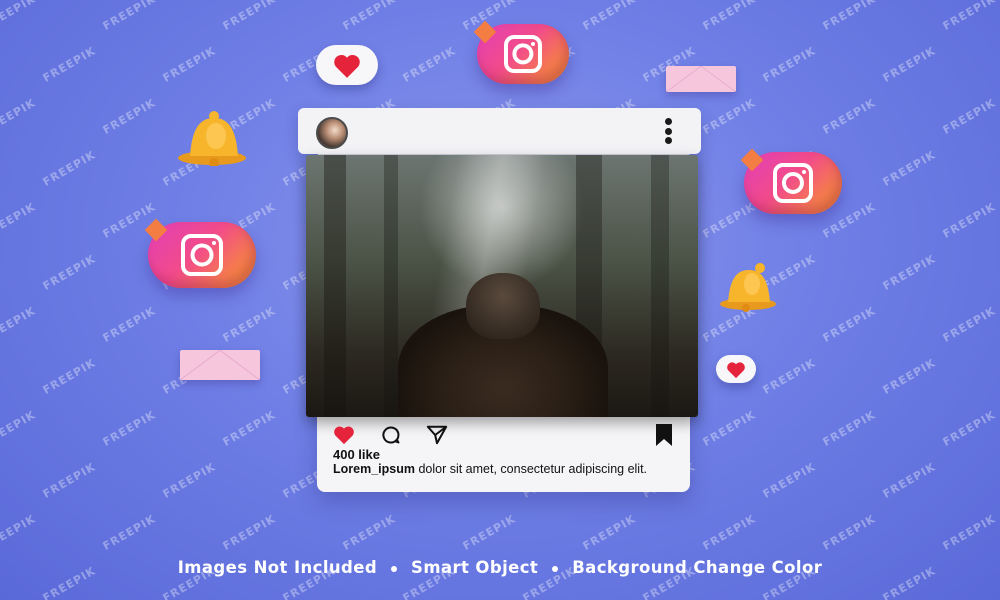  Describe the element at coordinates (356, 454) in the screenshot. I see `likes-count: 400 like` at that location.